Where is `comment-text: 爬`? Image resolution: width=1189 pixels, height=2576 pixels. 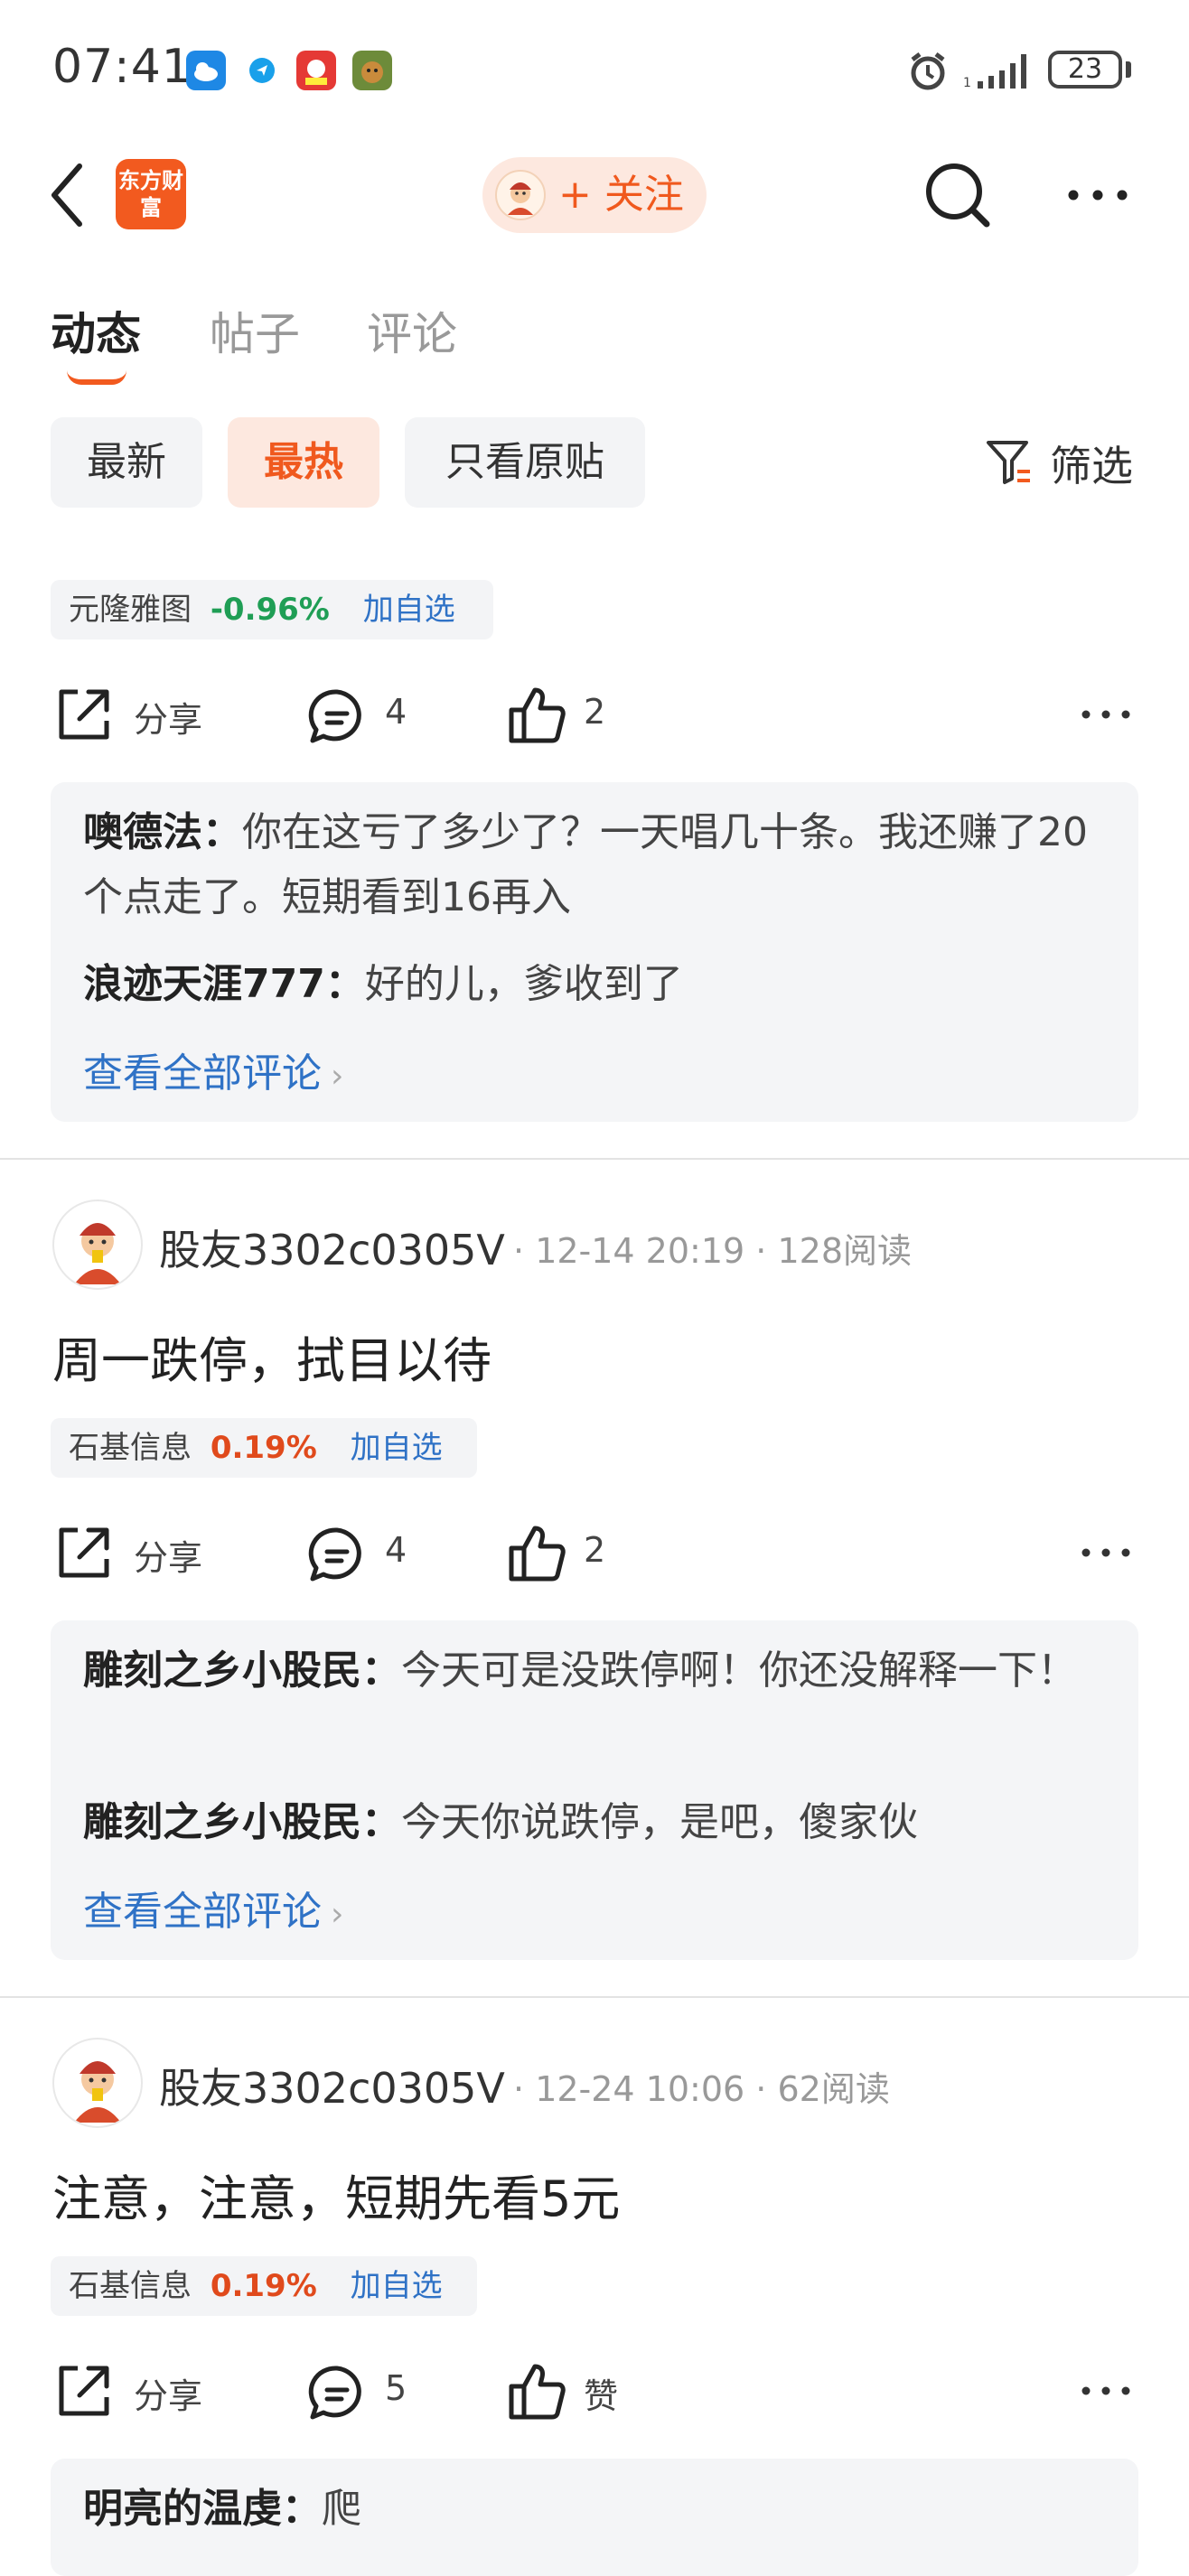
comment-text: 爬 is located at coordinates (341, 2509).